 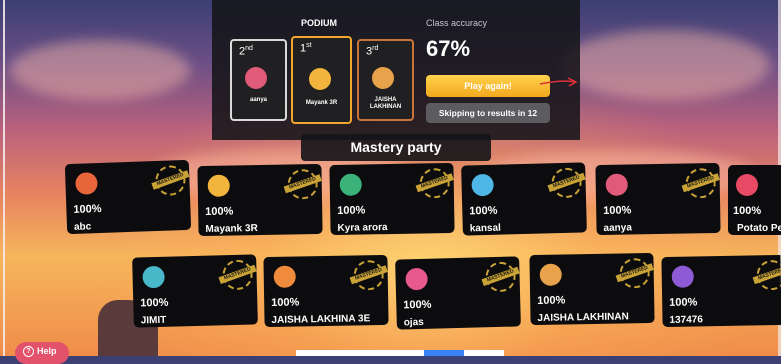 I want to click on mastery-card: MASTERED 100% JAISHA LAKHINA 3E, so click(x=326, y=291).